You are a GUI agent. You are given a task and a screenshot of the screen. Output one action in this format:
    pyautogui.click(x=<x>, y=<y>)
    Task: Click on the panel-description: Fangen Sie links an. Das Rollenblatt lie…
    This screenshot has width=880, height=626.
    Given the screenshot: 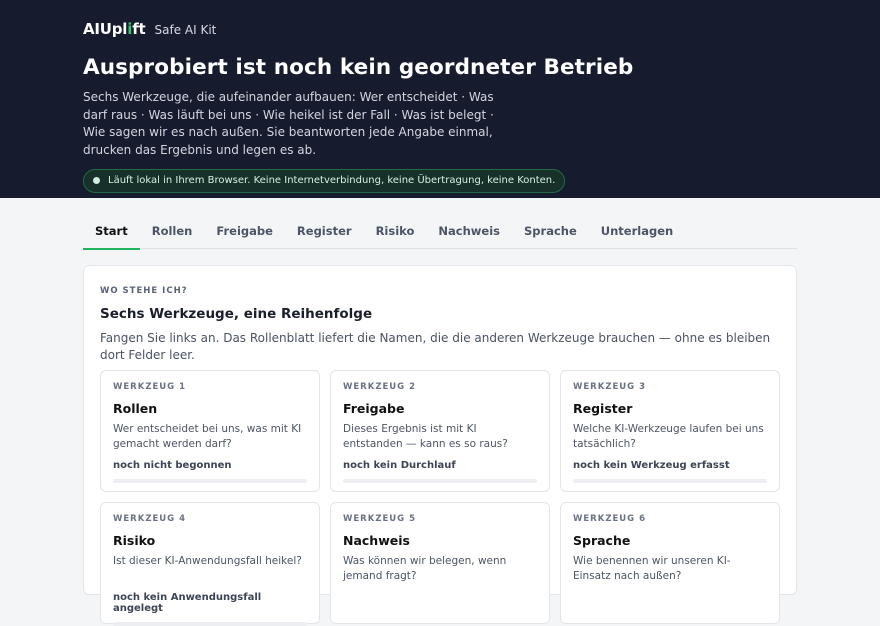 What is the action you would take?
    pyautogui.click(x=435, y=346)
    